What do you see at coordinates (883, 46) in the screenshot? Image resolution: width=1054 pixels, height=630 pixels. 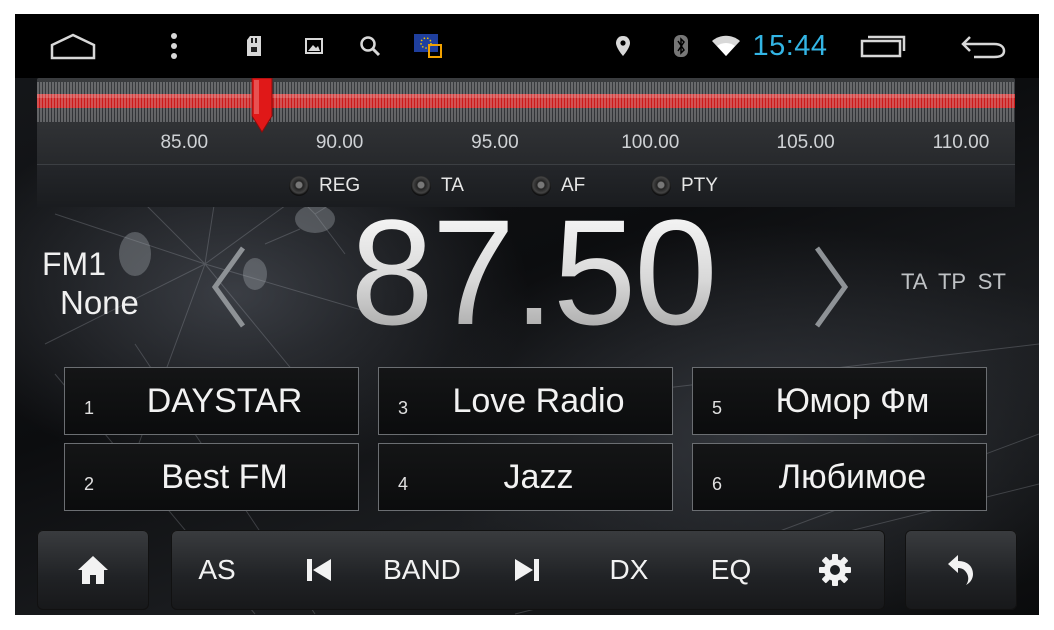 I see `recent-apps-icon` at bounding box center [883, 46].